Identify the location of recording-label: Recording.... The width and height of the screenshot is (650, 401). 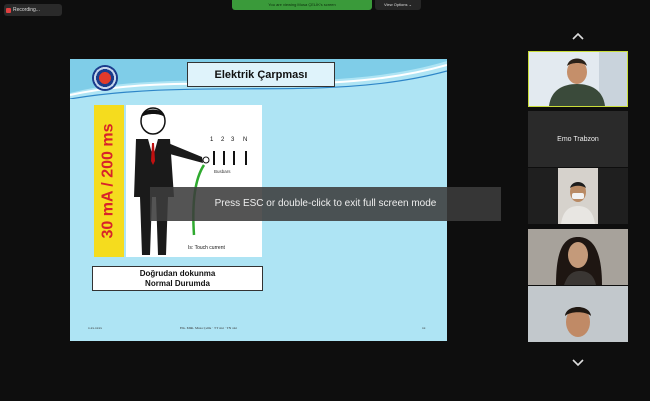
(26, 10).